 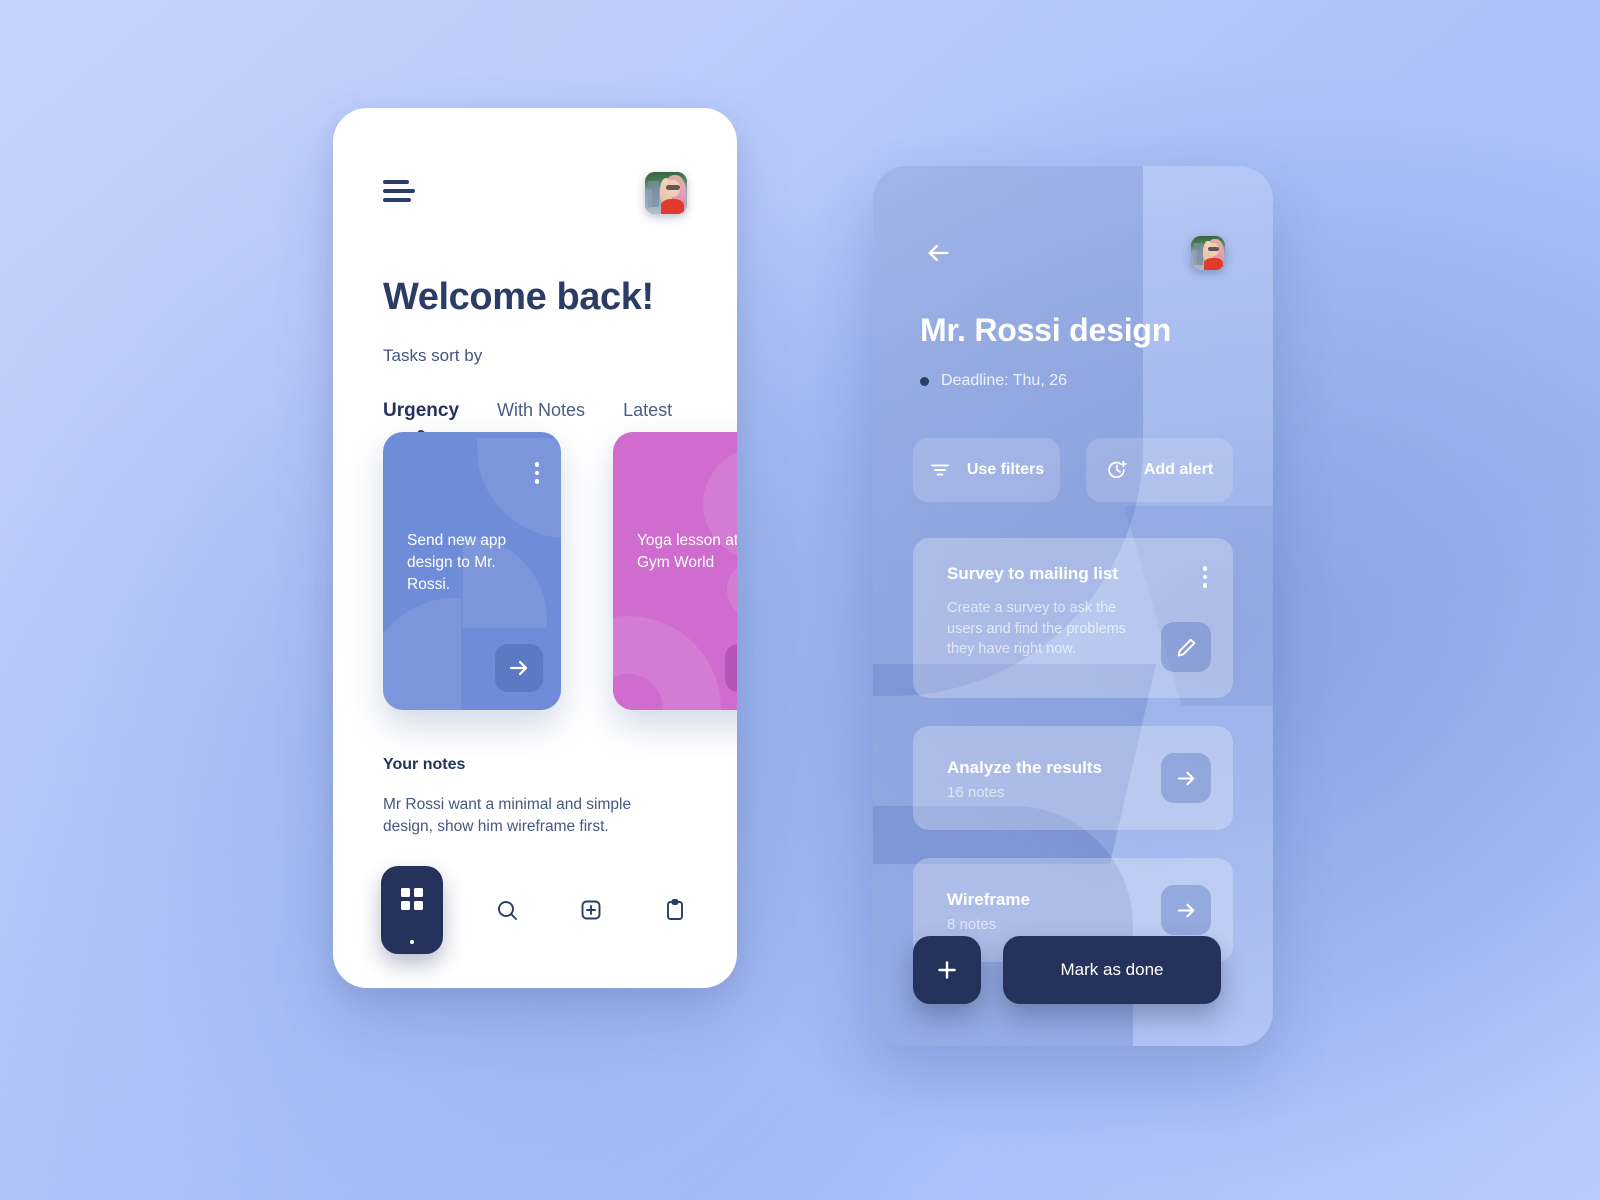 I want to click on clipboard-icon, so click(x=675, y=909).